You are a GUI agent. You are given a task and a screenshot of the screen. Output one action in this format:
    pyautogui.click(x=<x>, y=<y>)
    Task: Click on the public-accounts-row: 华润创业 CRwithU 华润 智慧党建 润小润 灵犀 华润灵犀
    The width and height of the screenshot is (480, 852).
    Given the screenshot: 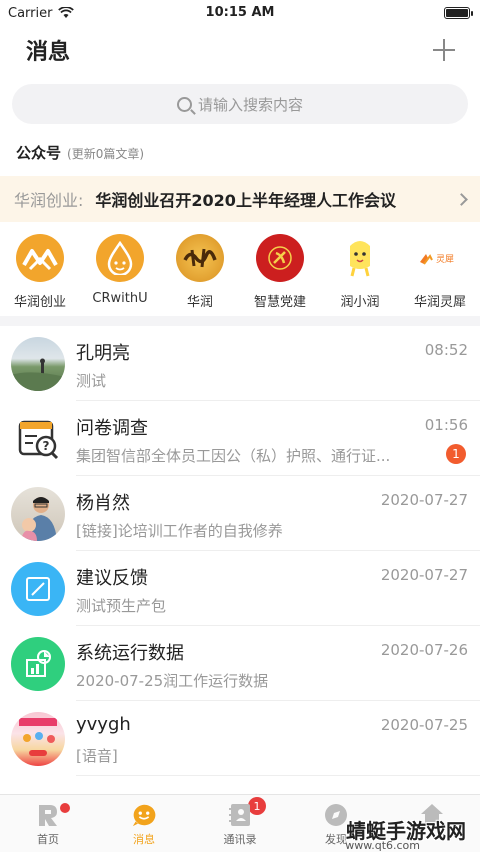 What is the action you would take?
    pyautogui.click(x=240, y=272)
    